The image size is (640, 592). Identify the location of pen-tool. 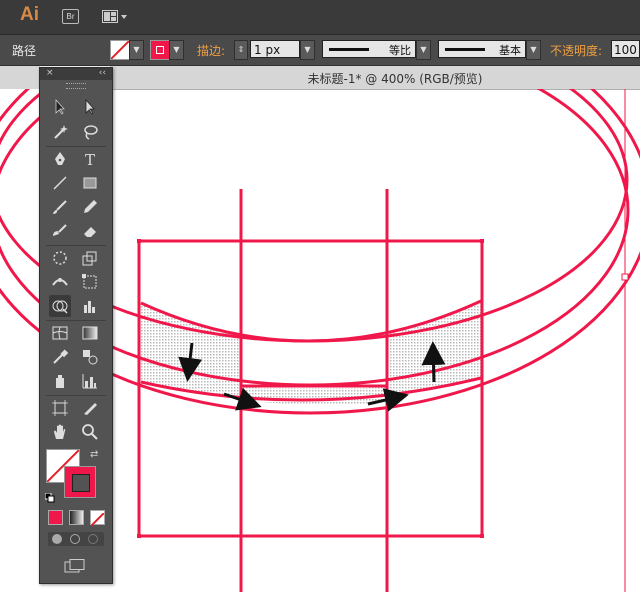
(60, 159).